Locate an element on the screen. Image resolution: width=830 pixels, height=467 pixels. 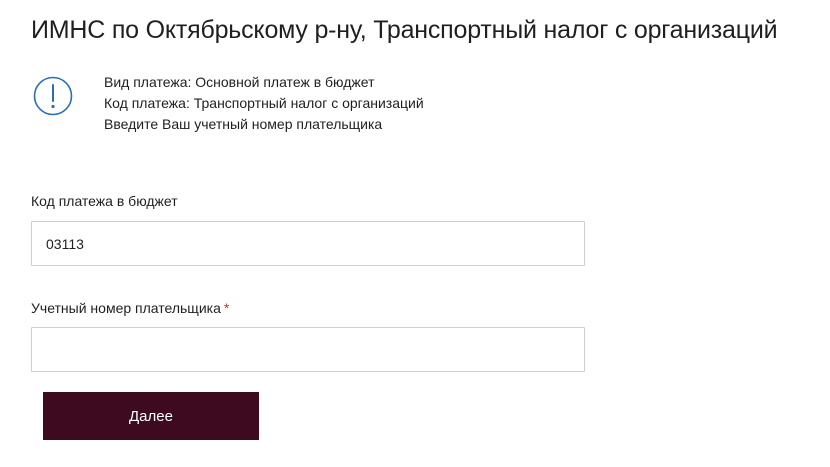
payment-code-label: Код платежа в бюджет is located at coordinates (104, 201).